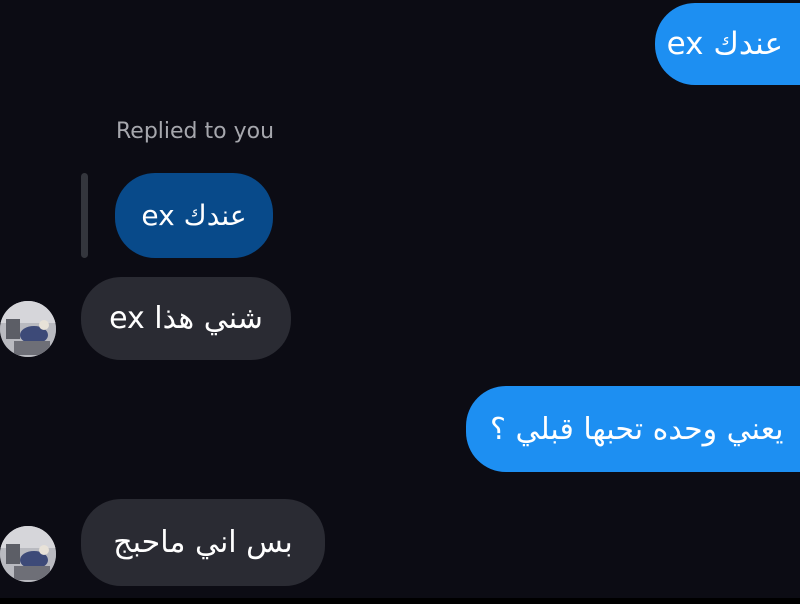 The height and width of the screenshot is (604, 800). What do you see at coordinates (195, 131) in the screenshot?
I see `reply-context-label: Replied to you` at bounding box center [195, 131].